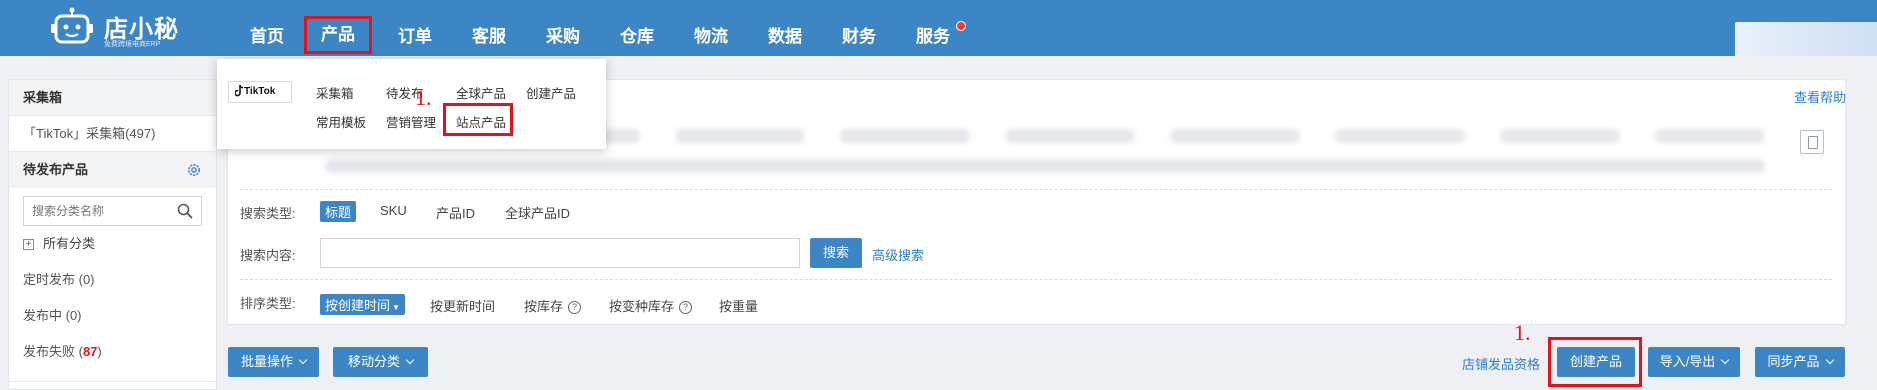 The height and width of the screenshot is (390, 1877). What do you see at coordinates (69, 243) in the screenshot?
I see `all-categories-label: 所有分类` at bounding box center [69, 243].